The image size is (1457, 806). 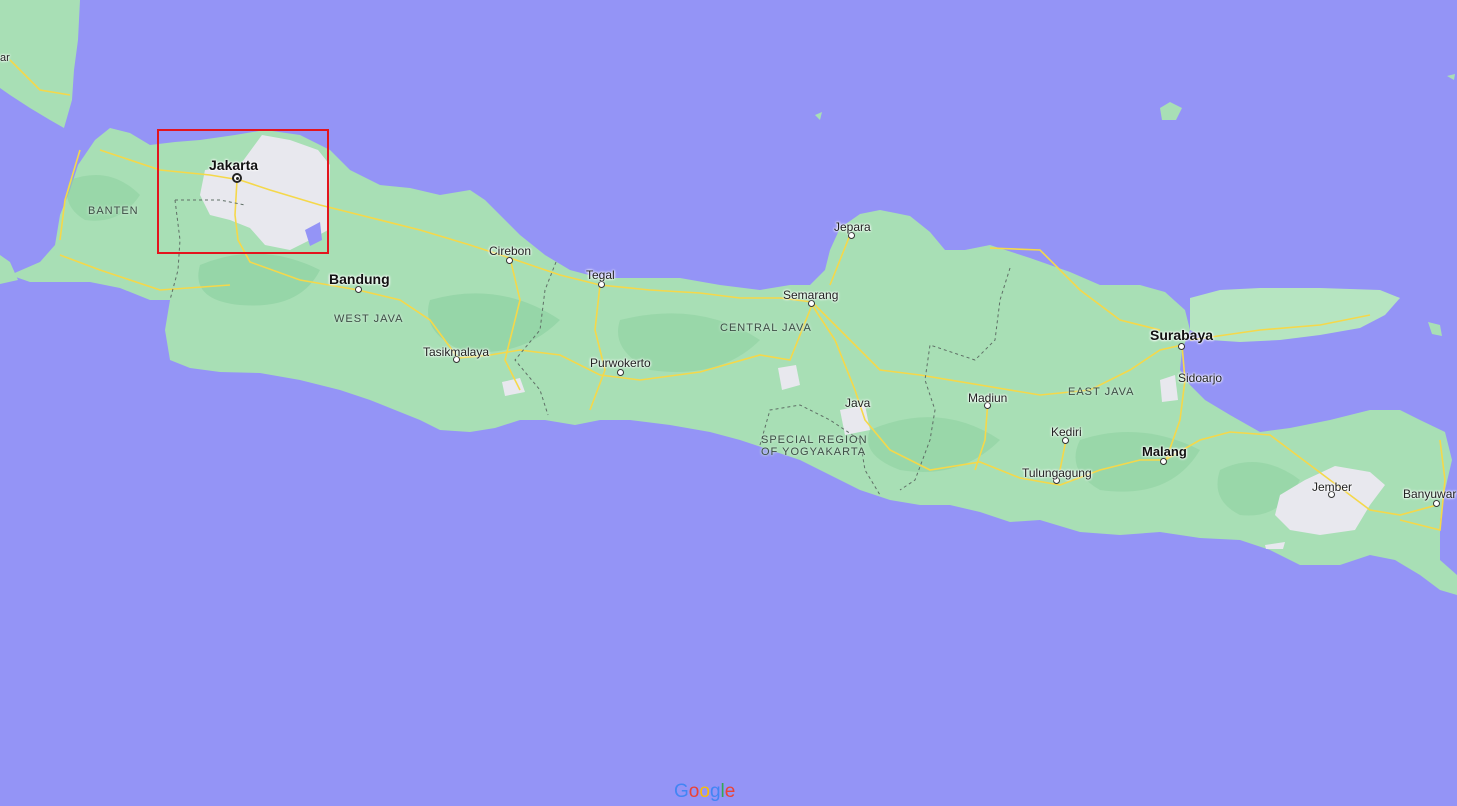 What do you see at coordinates (620, 372) in the screenshot?
I see `purwokerto-marker` at bounding box center [620, 372].